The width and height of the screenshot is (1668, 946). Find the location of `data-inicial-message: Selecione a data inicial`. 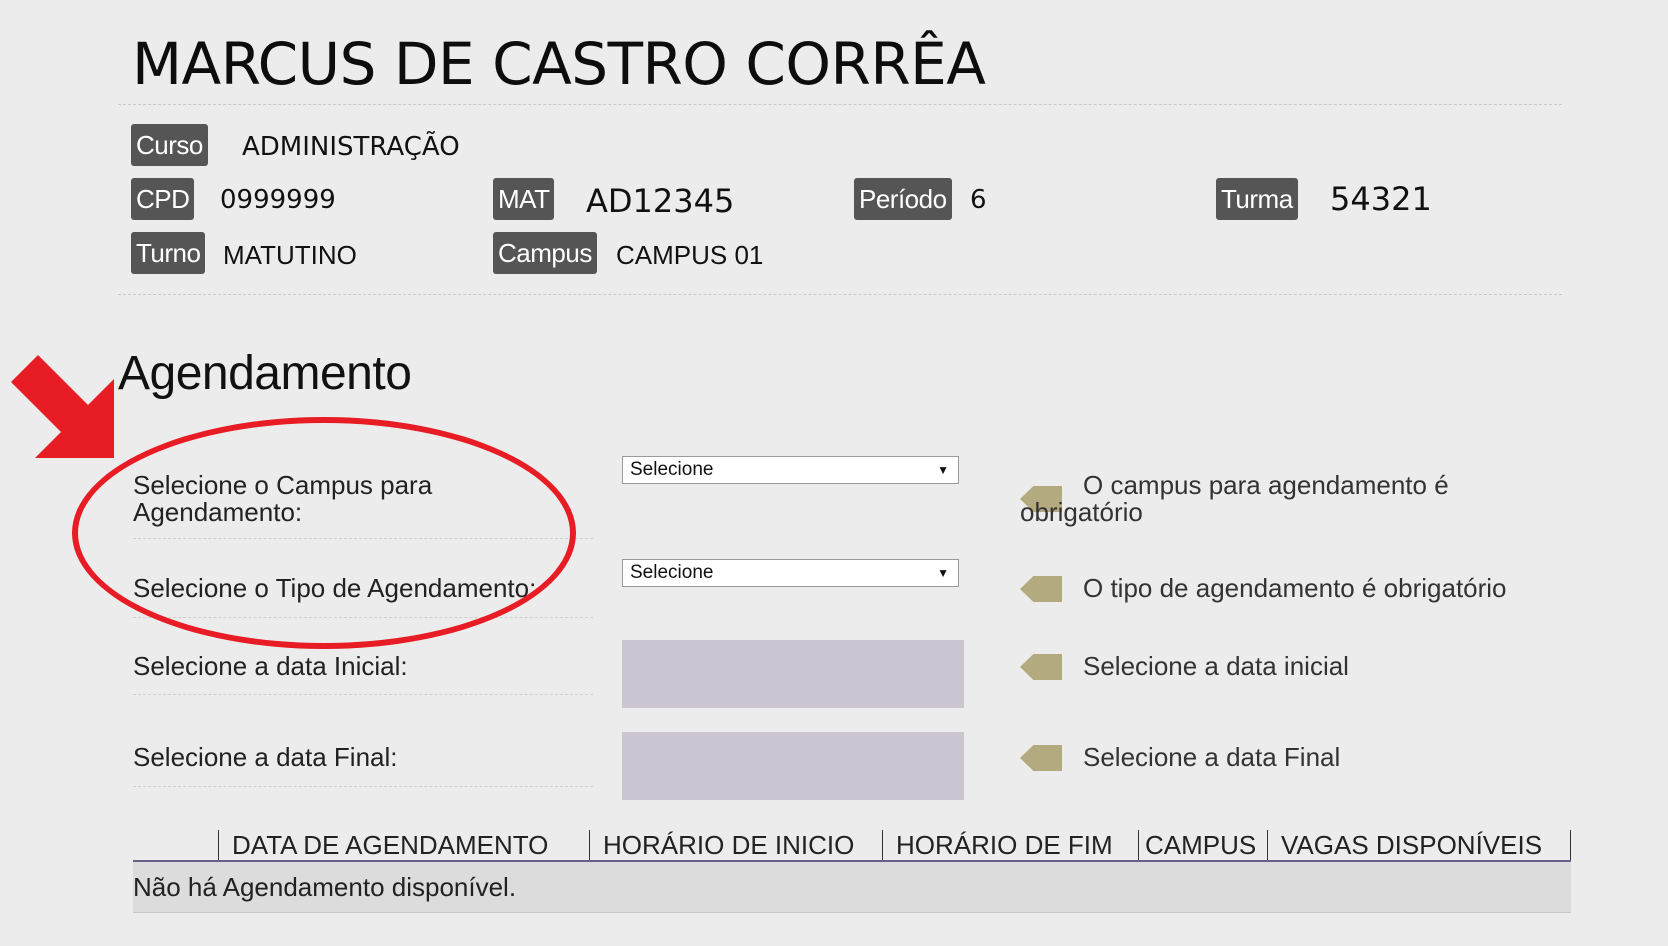

data-inicial-message: Selecione a data inicial is located at coordinates (1216, 666).